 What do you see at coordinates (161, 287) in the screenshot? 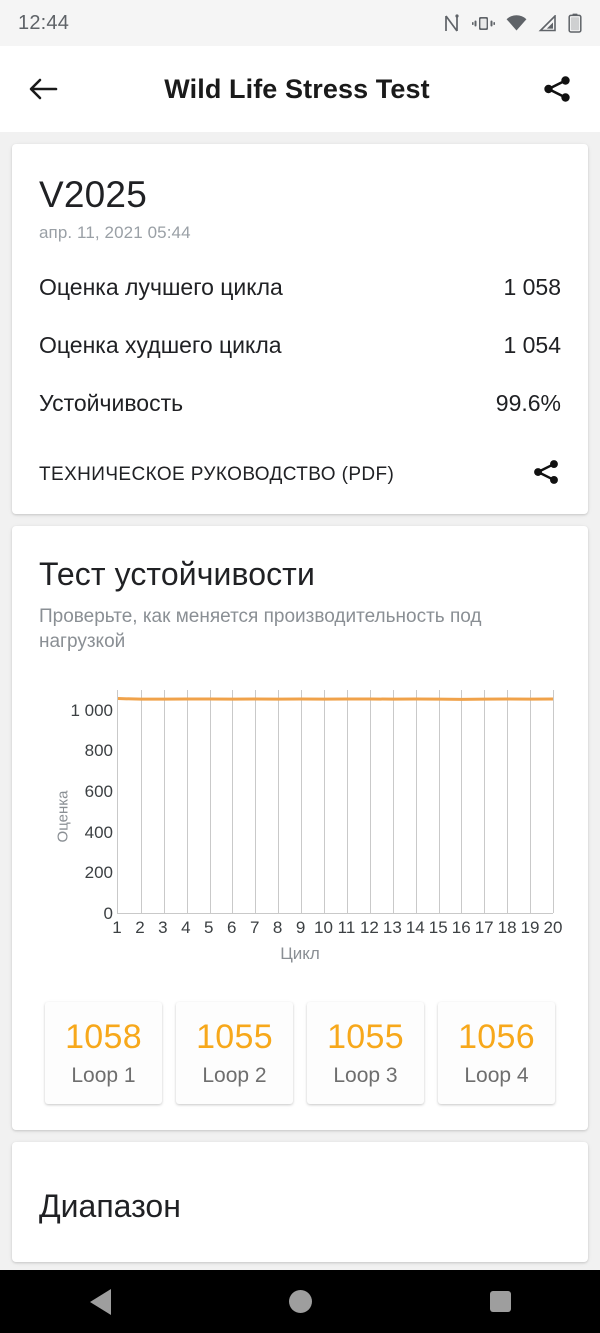
I see `score-label-best: Оценка лучшего цикла` at bounding box center [161, 287].